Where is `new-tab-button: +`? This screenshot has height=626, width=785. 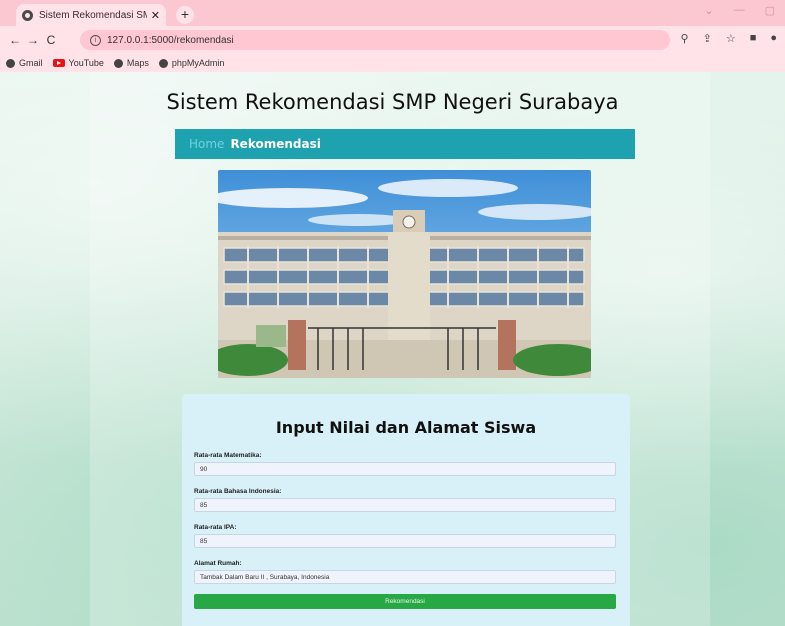
new-tab-button: + is located at coordinates (185, 15).